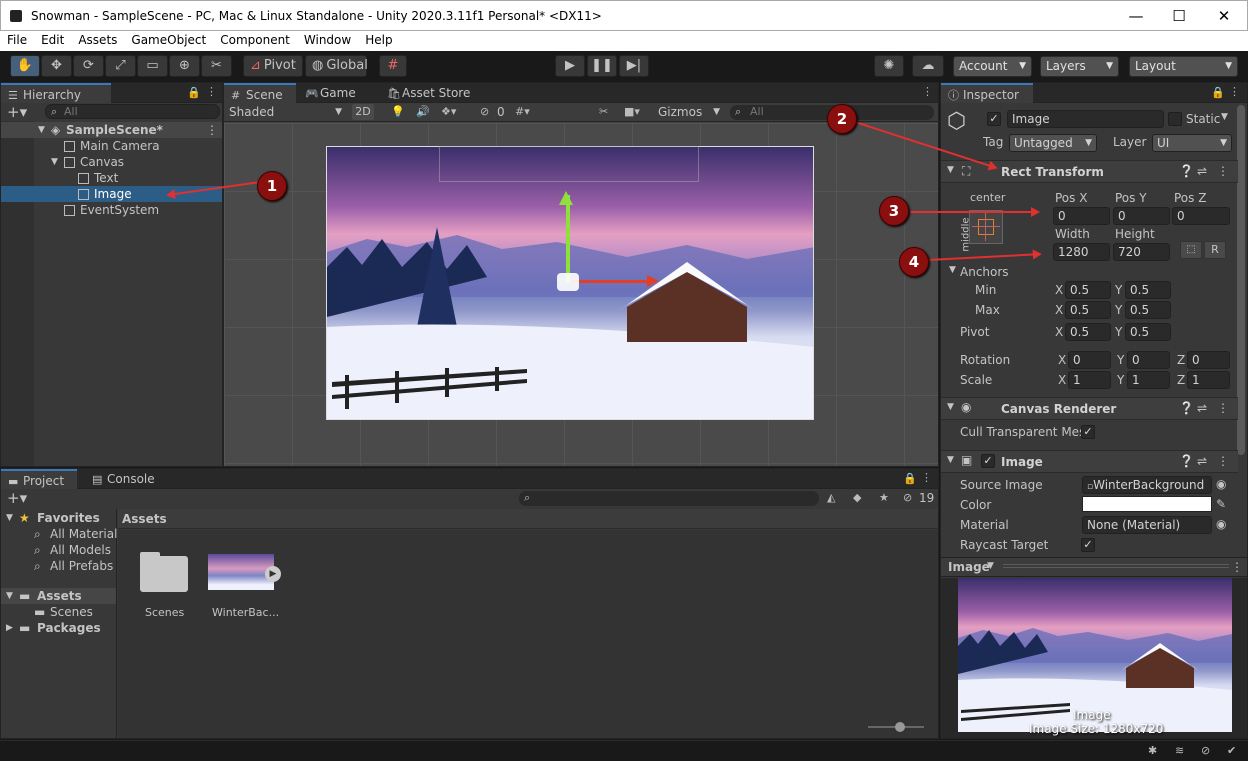  I want to click on pos-x-field: 0, so click(1081, 216).